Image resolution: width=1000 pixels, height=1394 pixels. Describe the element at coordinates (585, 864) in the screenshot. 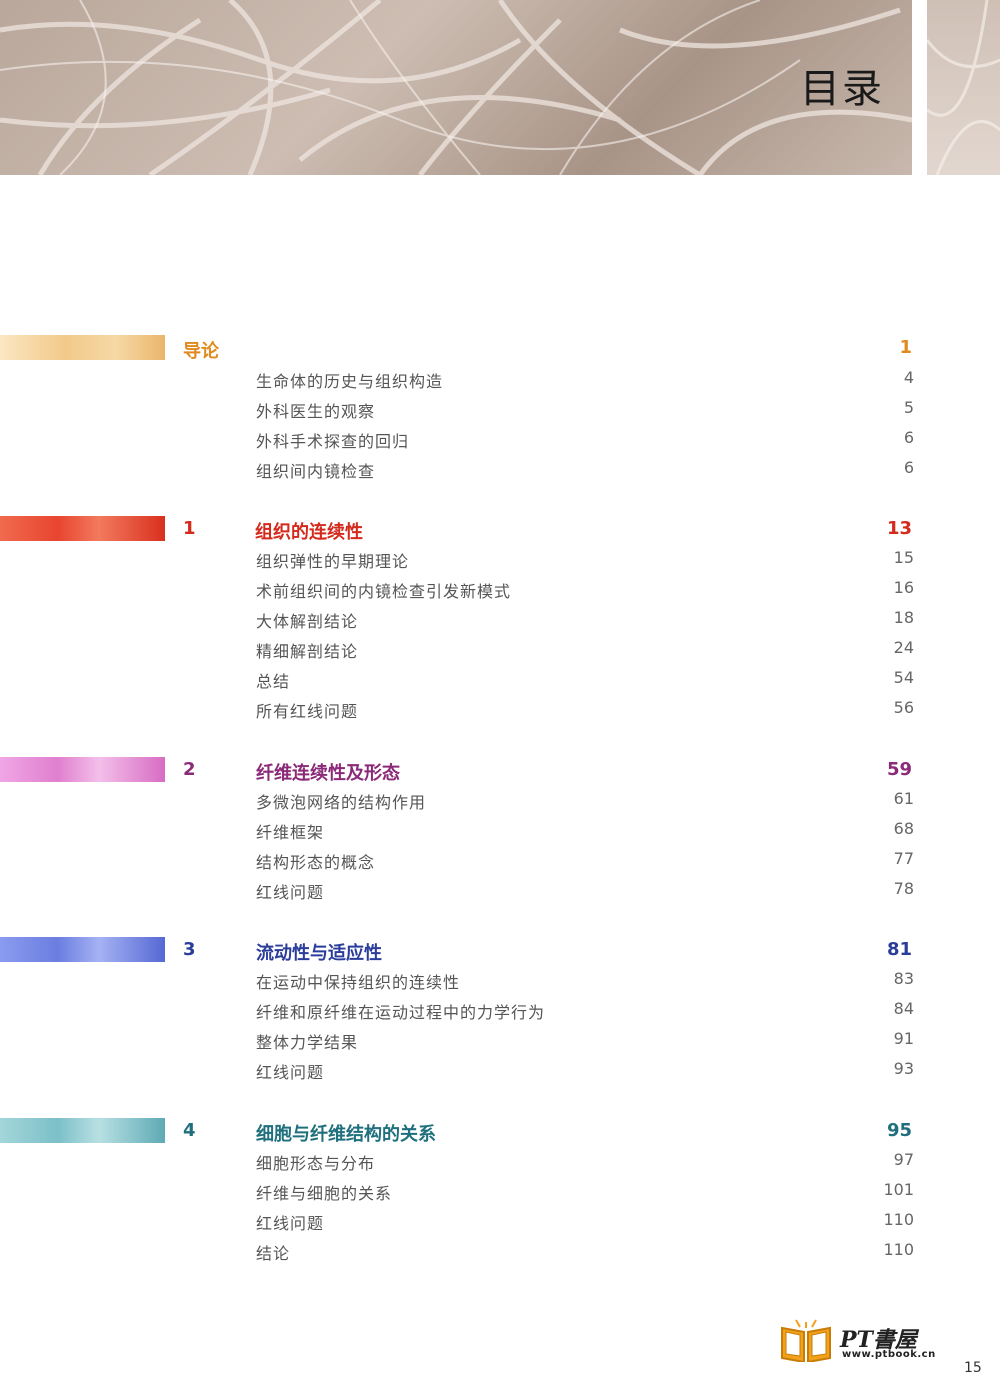

I see `toc-entry: 结构形态的概念 77` at that location.